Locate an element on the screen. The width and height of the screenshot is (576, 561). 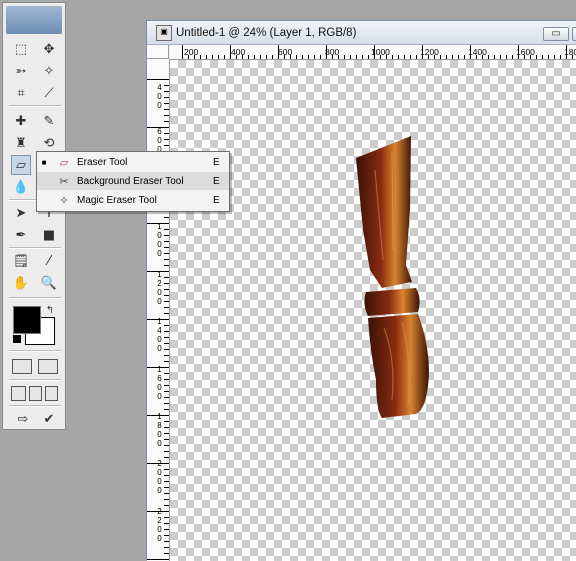
magic-eraser-icon: ✧ is located at coordinates (64, 200).